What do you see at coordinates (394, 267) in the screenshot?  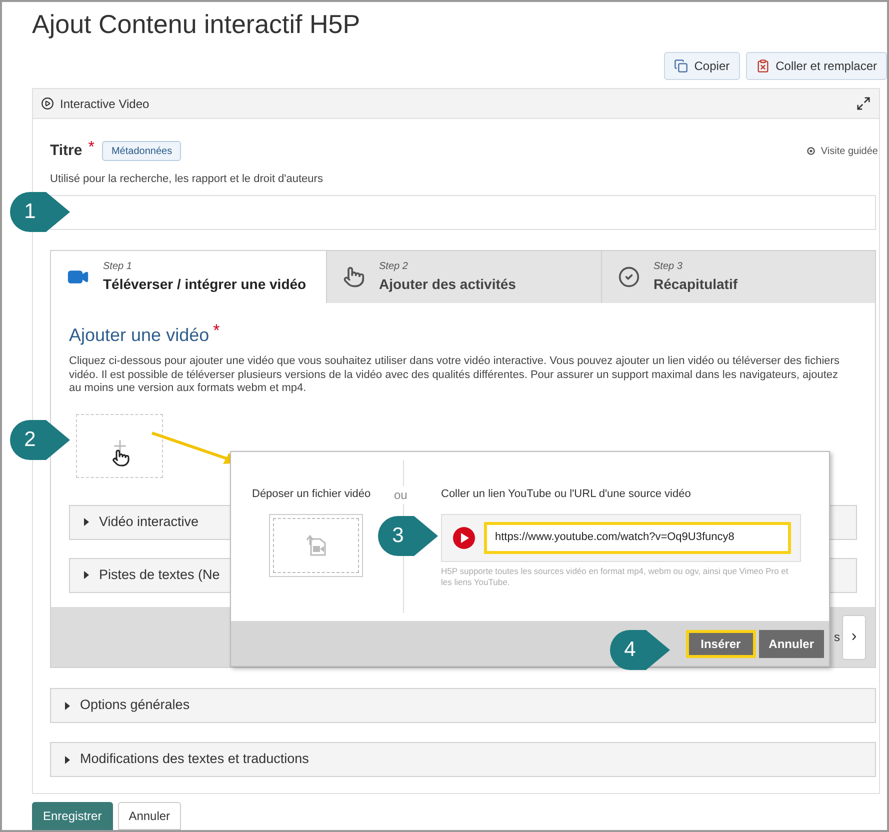 I see `step-number: Step 2` at bounding box center [394, 267].